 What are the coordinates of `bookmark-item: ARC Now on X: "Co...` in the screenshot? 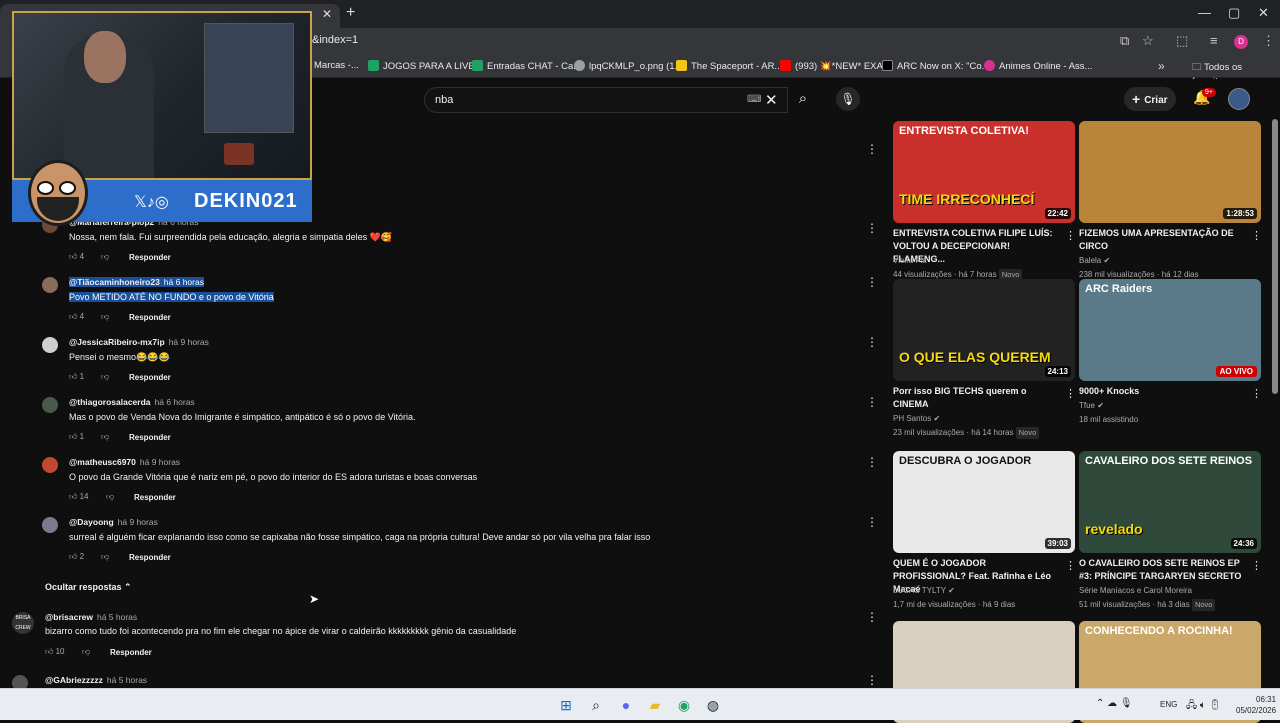 It's located at (936, 66).